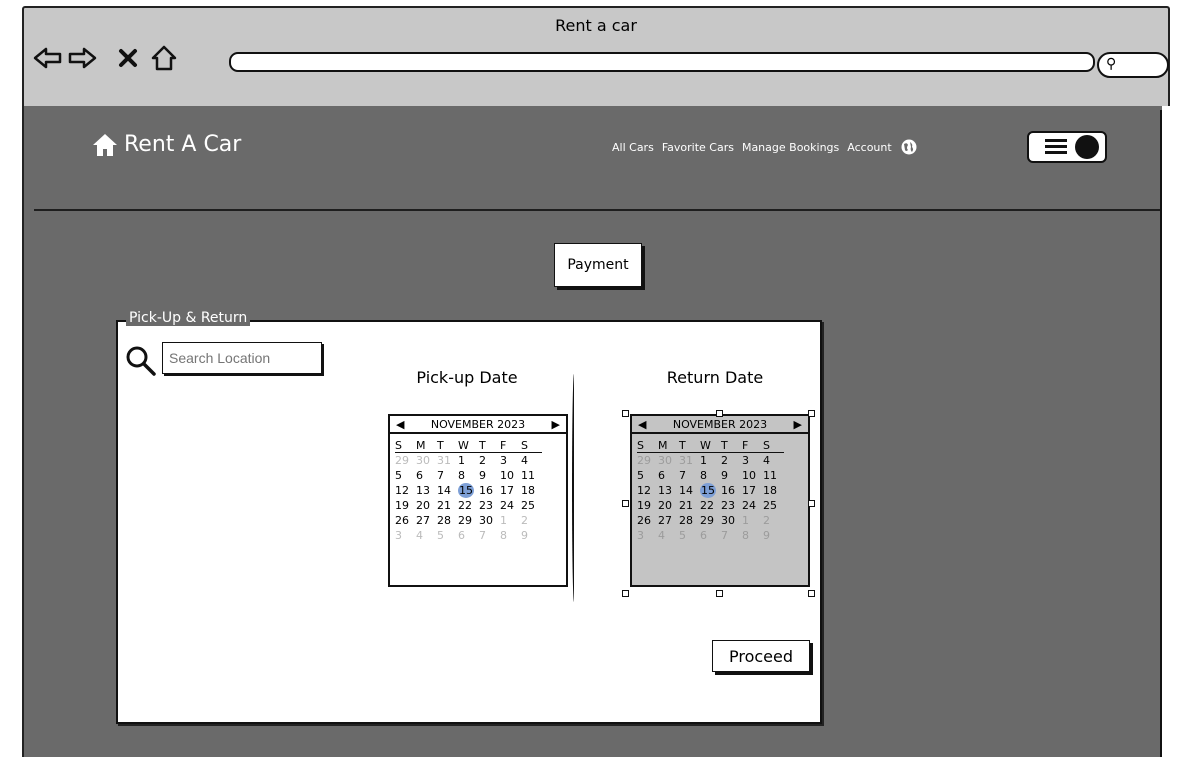  Describe the element at coordinates (790, 147) in the screenshot. I see `nav-manage-bookings: Manage Bookings` at that location.